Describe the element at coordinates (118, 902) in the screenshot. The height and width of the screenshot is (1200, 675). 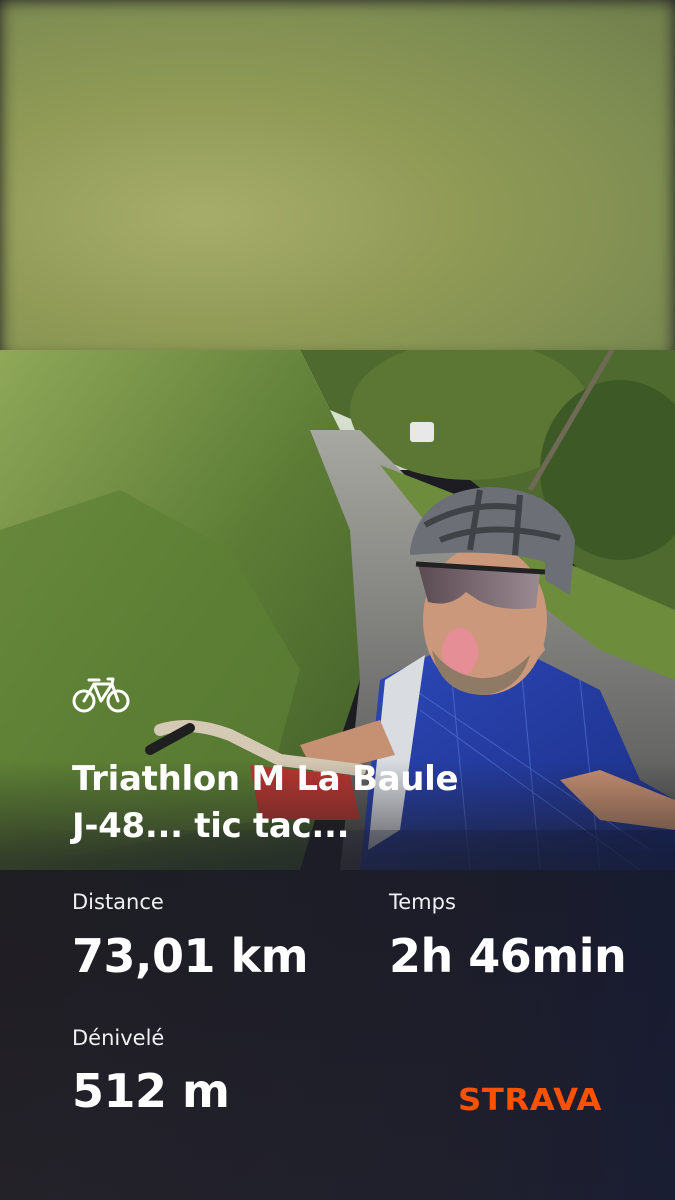
I see `distance-label: Distance` at that location.